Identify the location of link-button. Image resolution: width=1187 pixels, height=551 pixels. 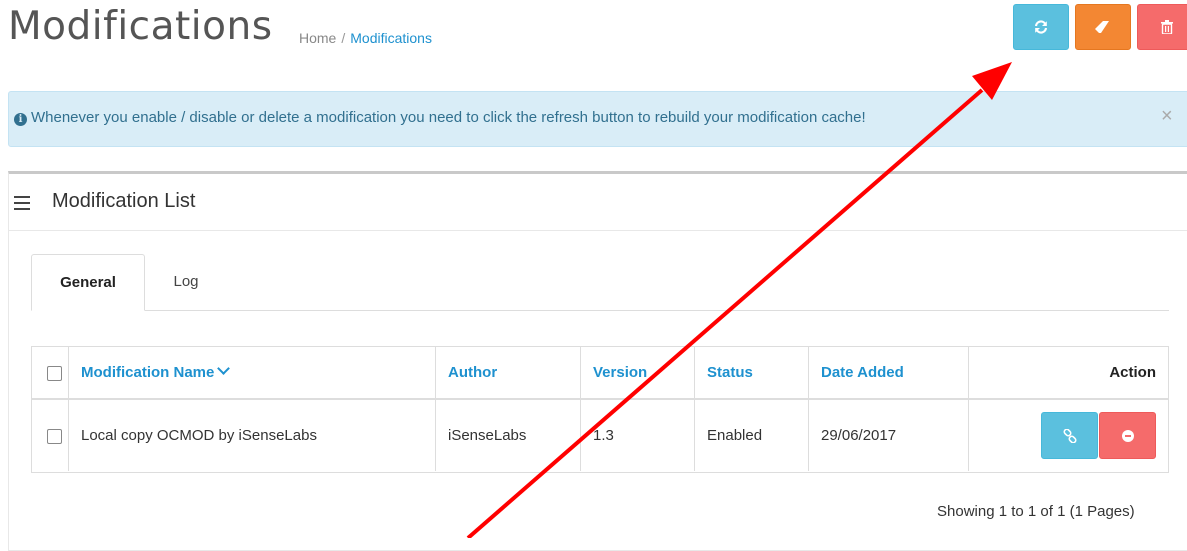
(1069, 435).